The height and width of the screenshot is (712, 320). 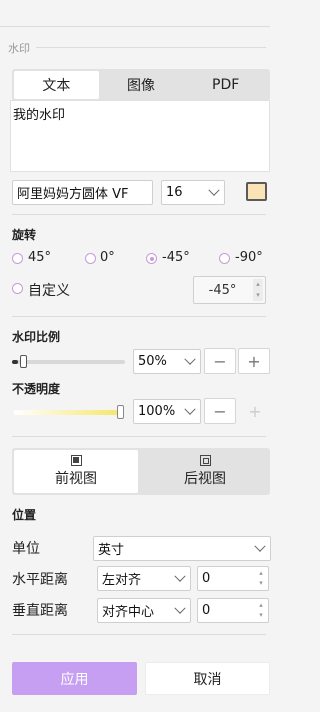 What do you see at coordinates (249, 257) in the screenshot?
I see `radio-rotate-minus90-label: -90°` at bounding box center [249, 257].